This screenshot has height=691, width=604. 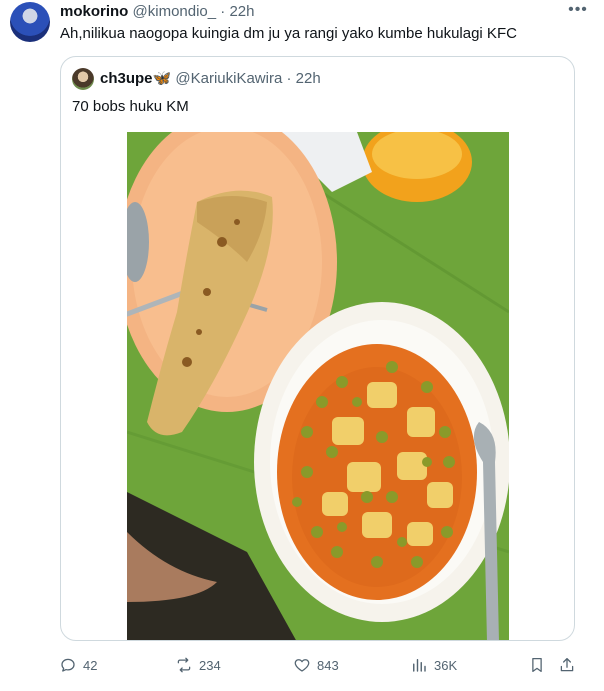 I want to click on repost-icon, so click(x=184, y=665).